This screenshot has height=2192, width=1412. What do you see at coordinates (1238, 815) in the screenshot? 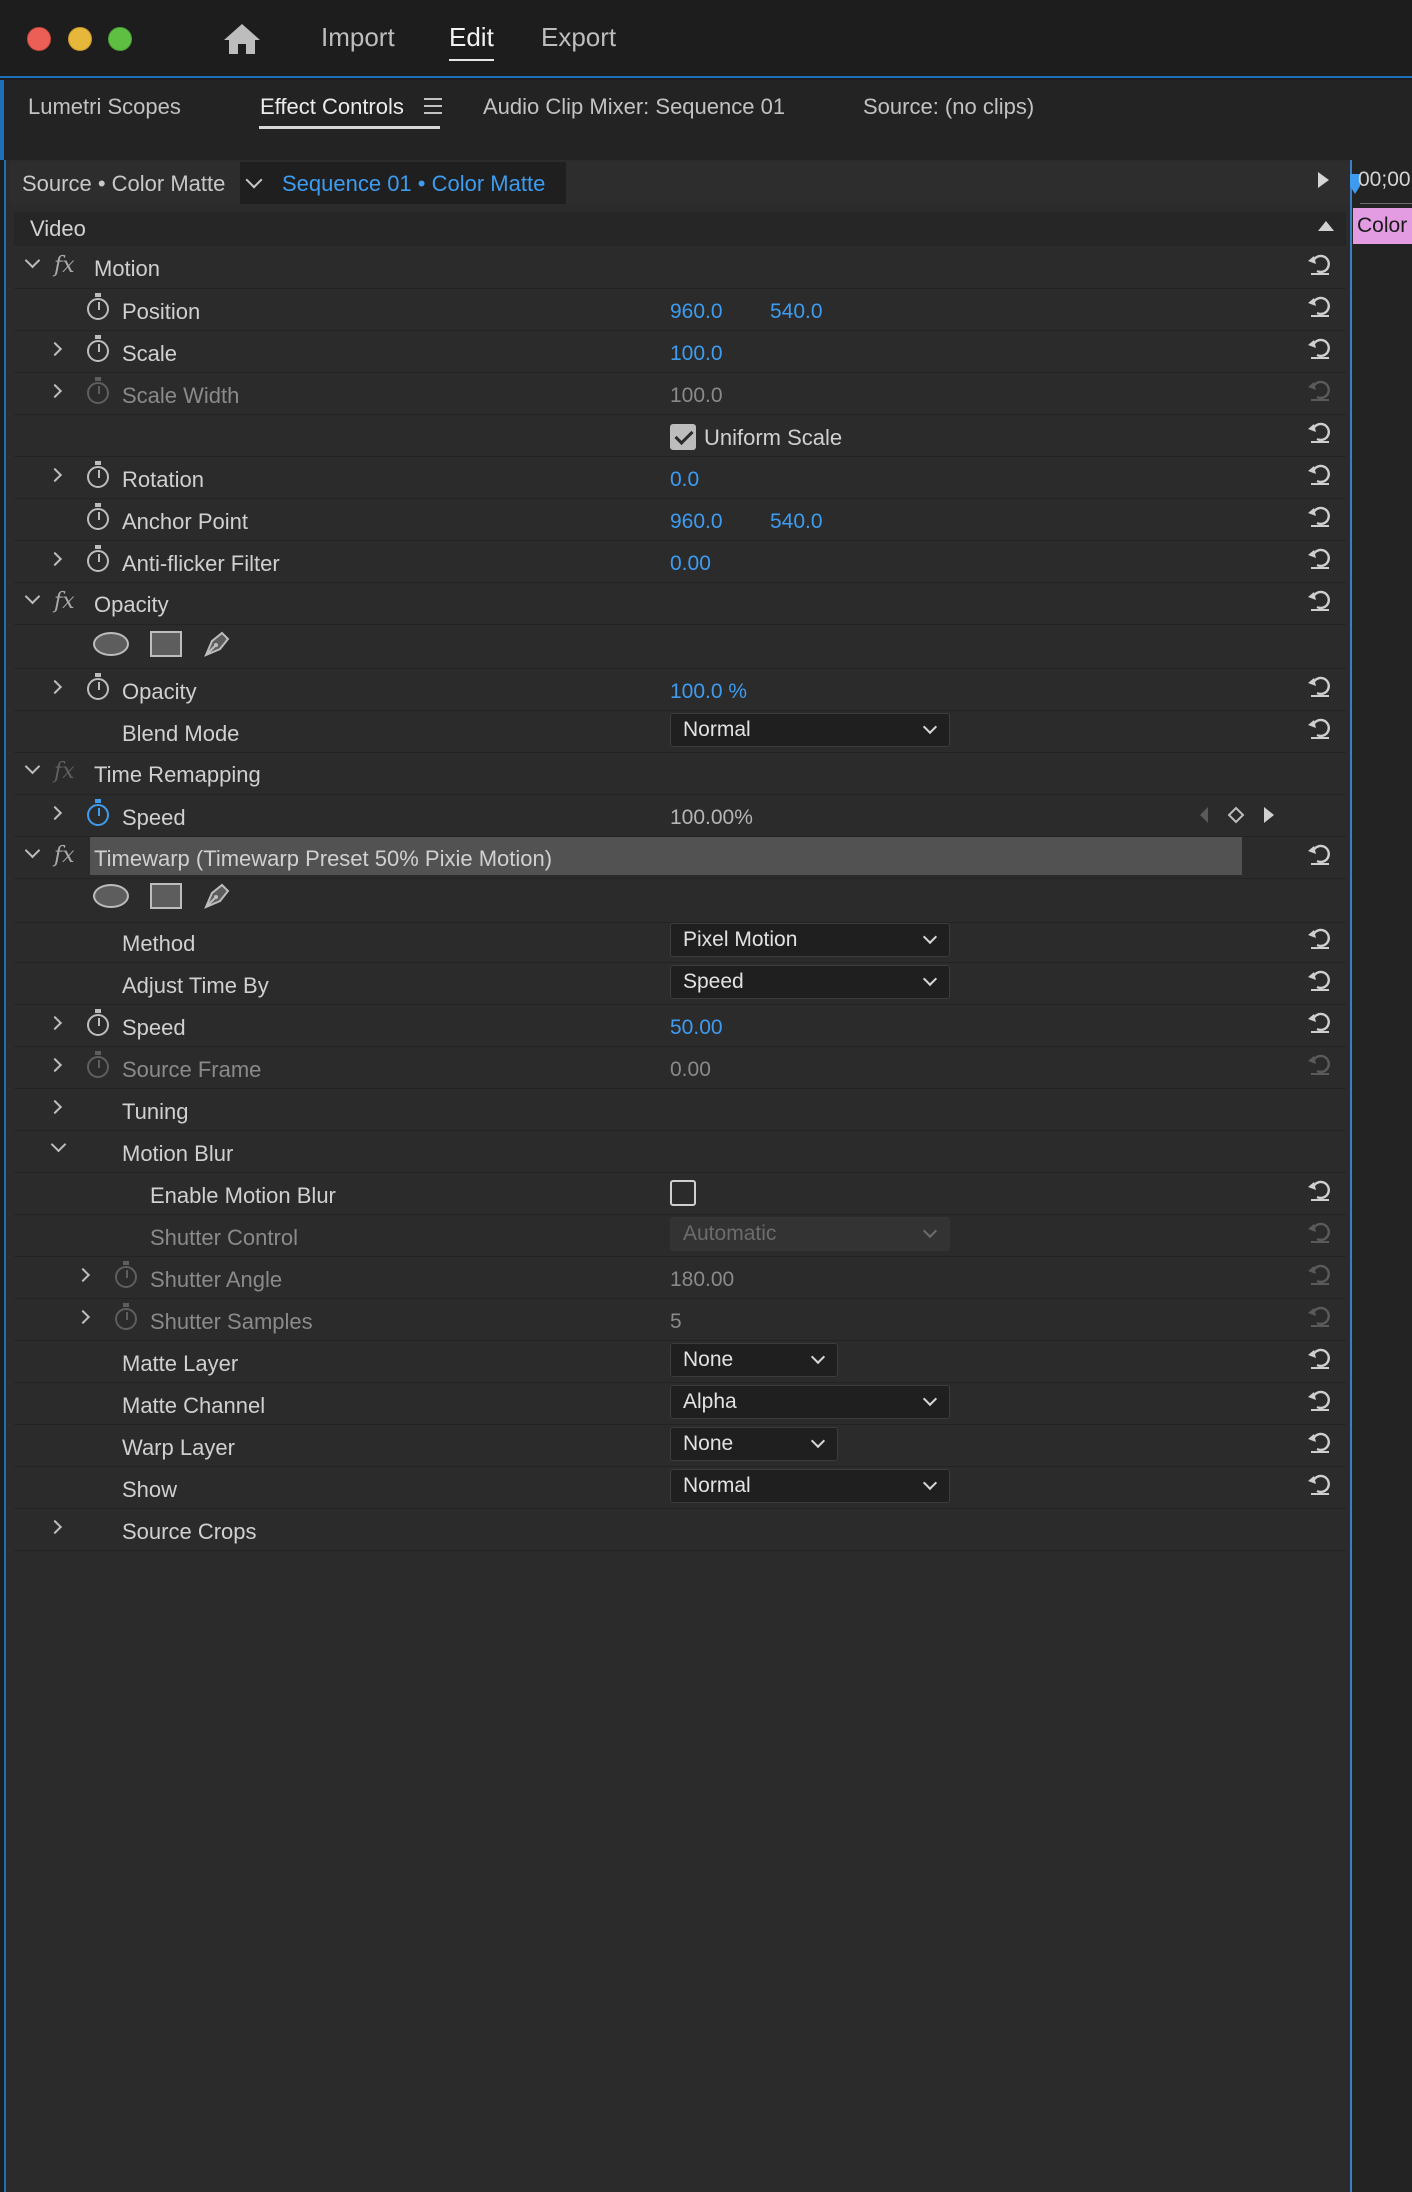
I see `keyframe-navigator` at bounding box center [1238, 815].